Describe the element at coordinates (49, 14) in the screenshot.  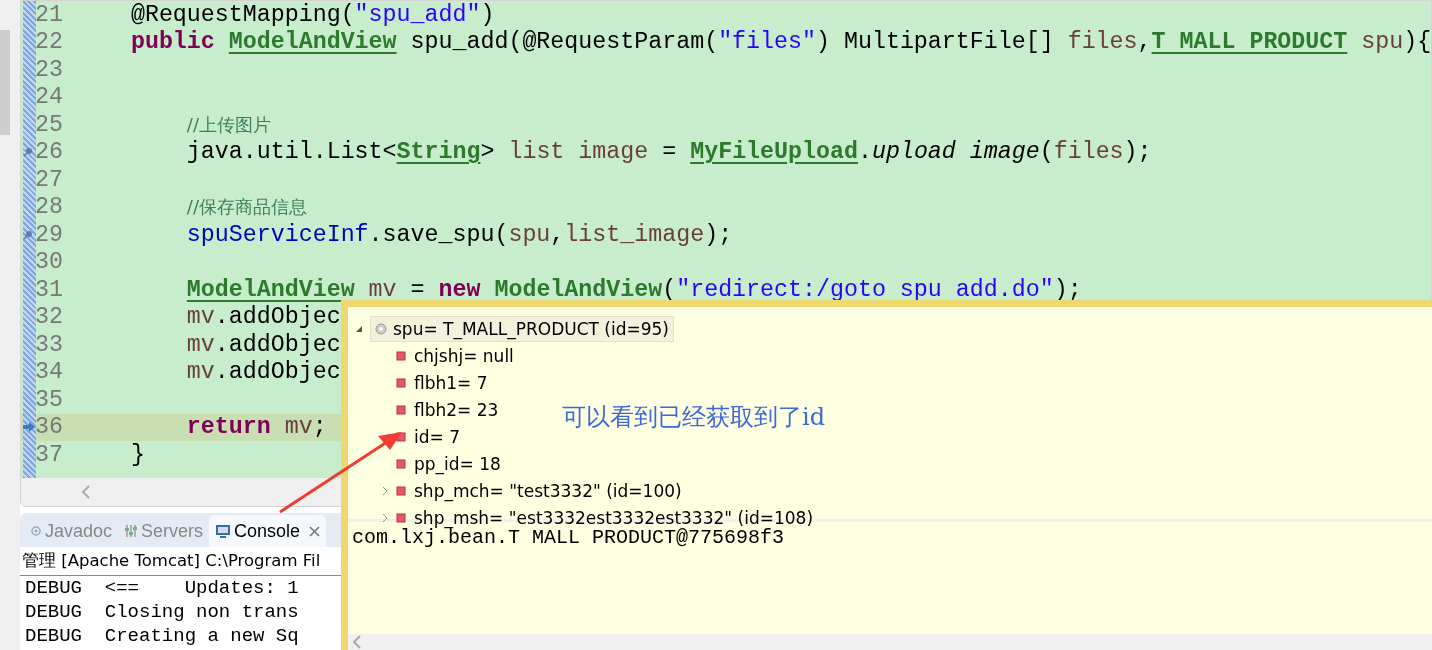
I see `line-number: 21` at that location.